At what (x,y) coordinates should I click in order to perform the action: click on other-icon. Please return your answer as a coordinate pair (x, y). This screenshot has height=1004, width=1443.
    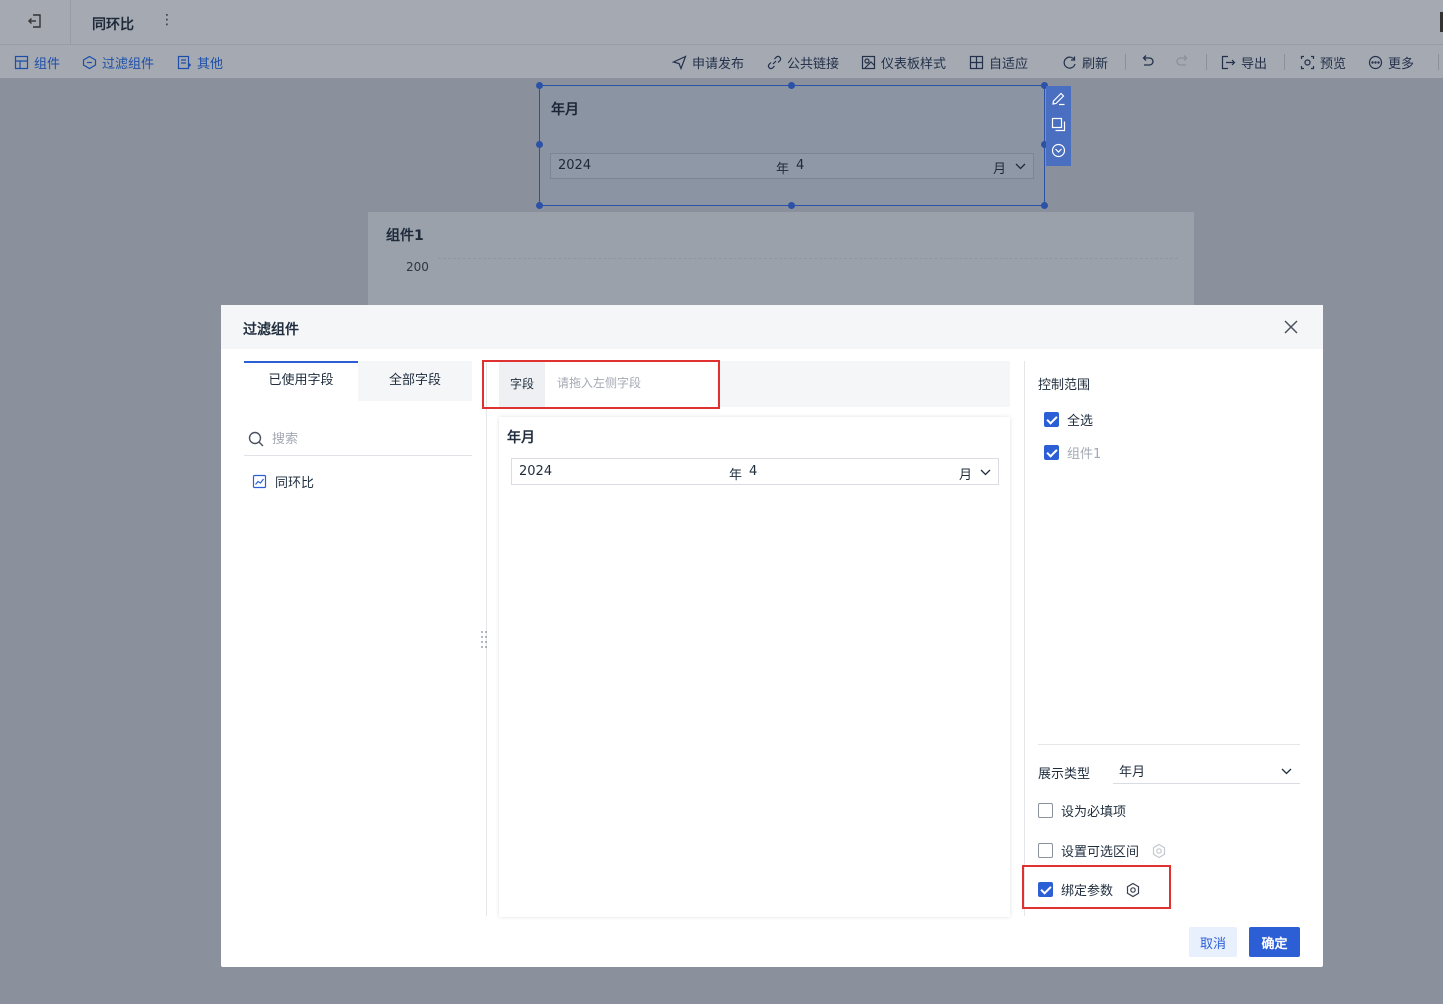
    Looking at the image, I should click on (184, 62).